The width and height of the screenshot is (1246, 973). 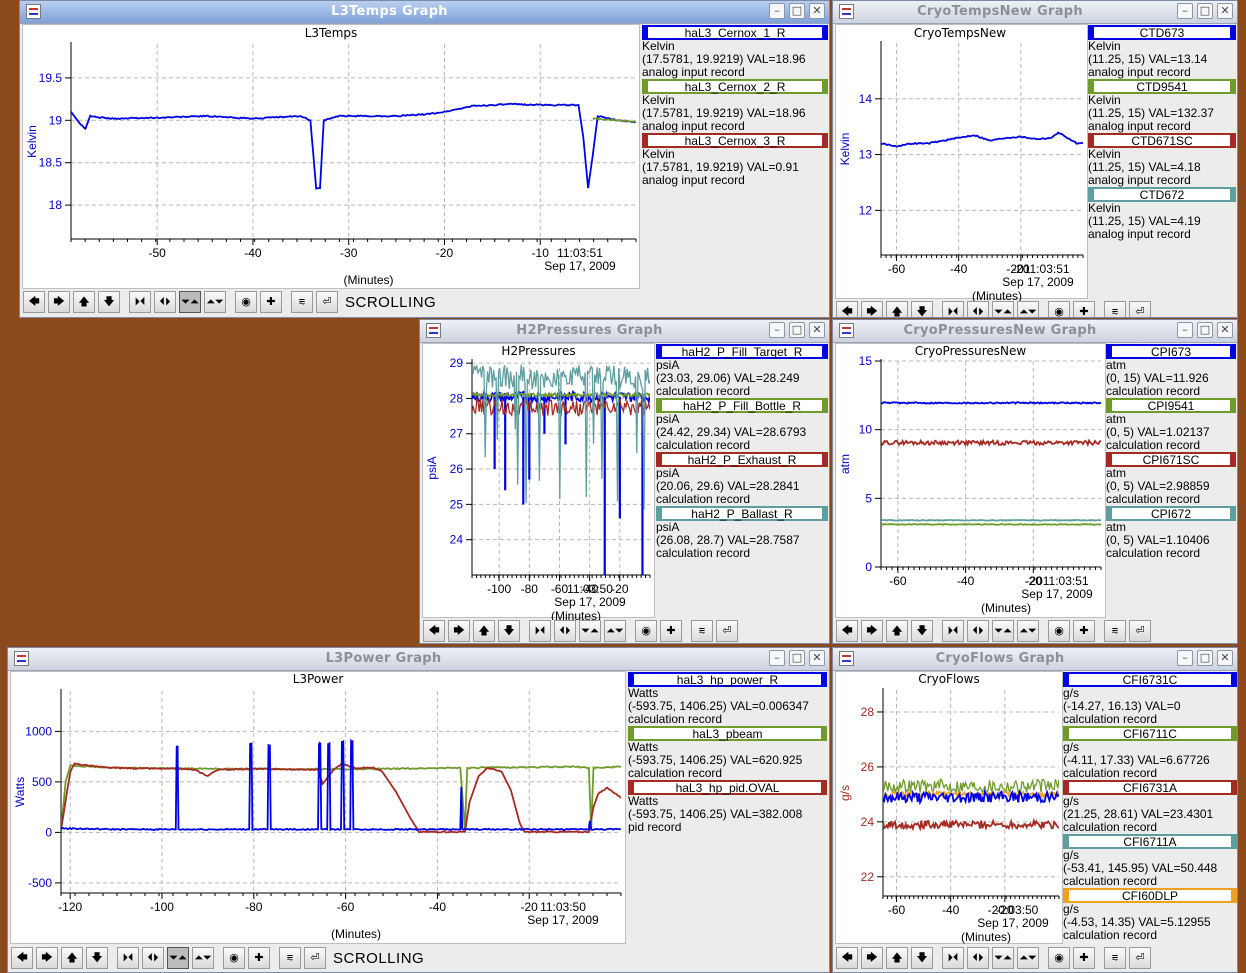 What do you see at coordinates (1150, 733) in the screenshot?
I see `legend-swatch: CFI6711C` at bounding box center [1150, 733].